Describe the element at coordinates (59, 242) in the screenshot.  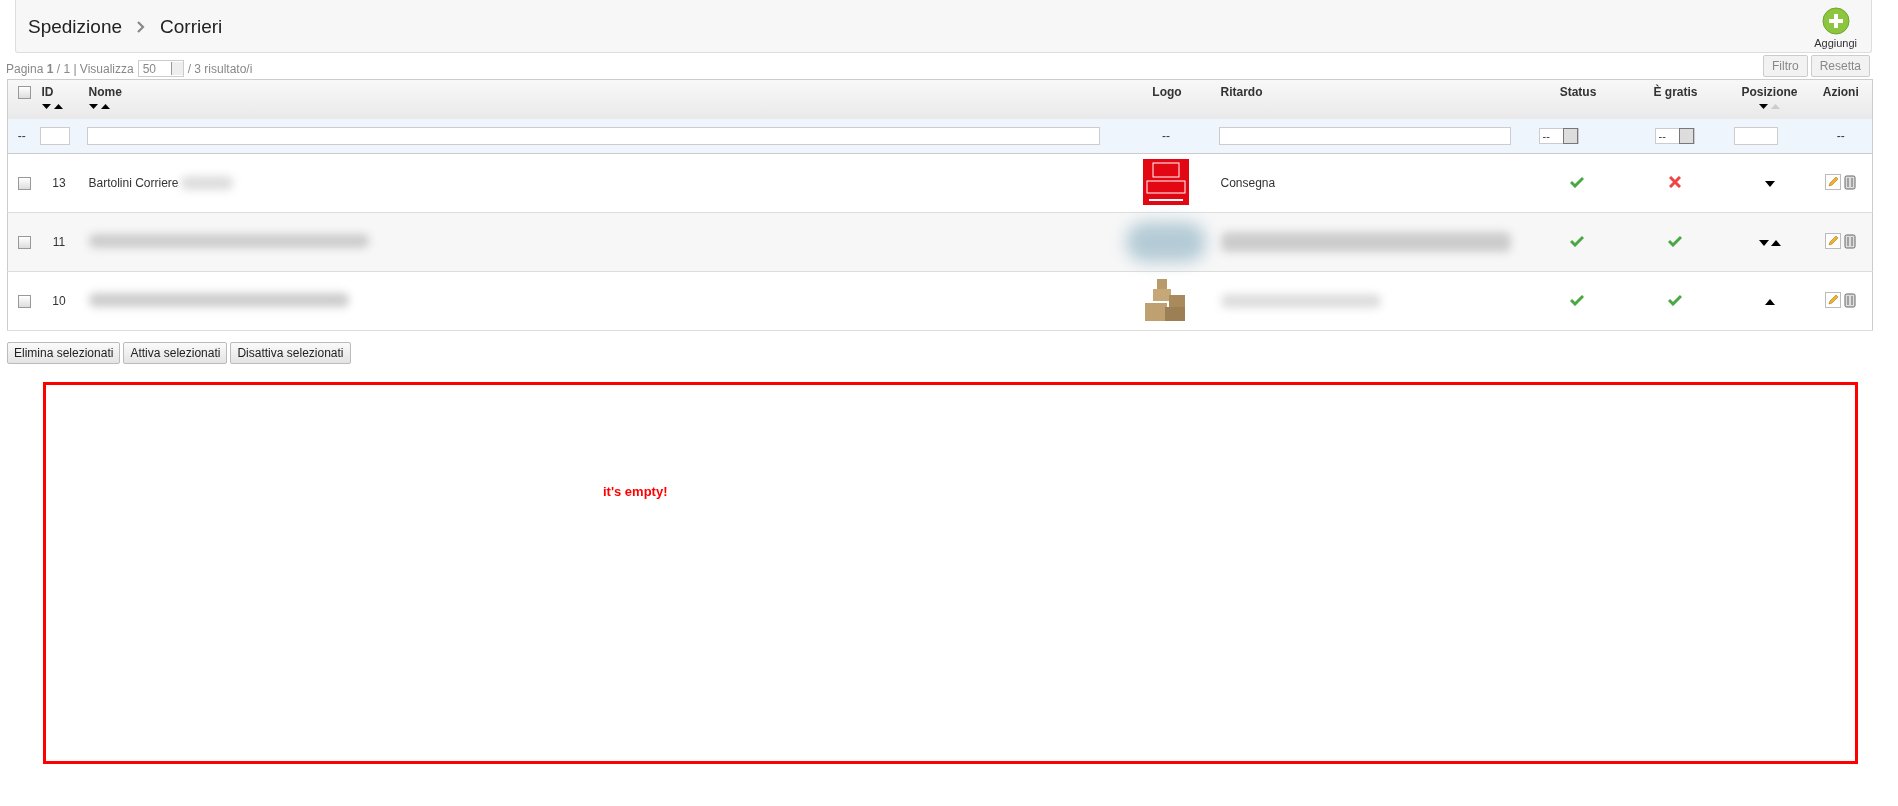
I see `table-cell: 11` at that location.